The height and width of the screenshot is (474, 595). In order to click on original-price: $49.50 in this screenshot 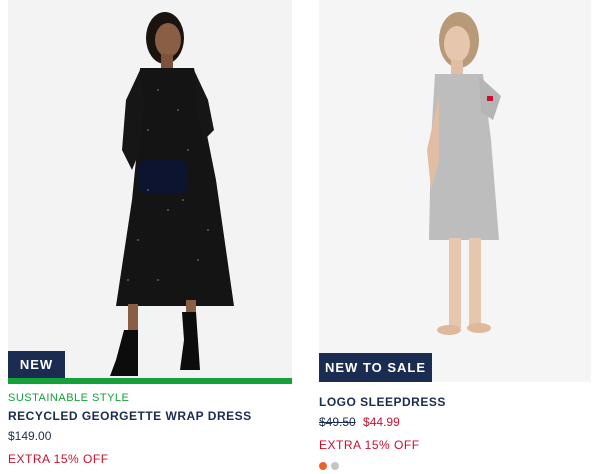, I will do `click(337, 422)`.